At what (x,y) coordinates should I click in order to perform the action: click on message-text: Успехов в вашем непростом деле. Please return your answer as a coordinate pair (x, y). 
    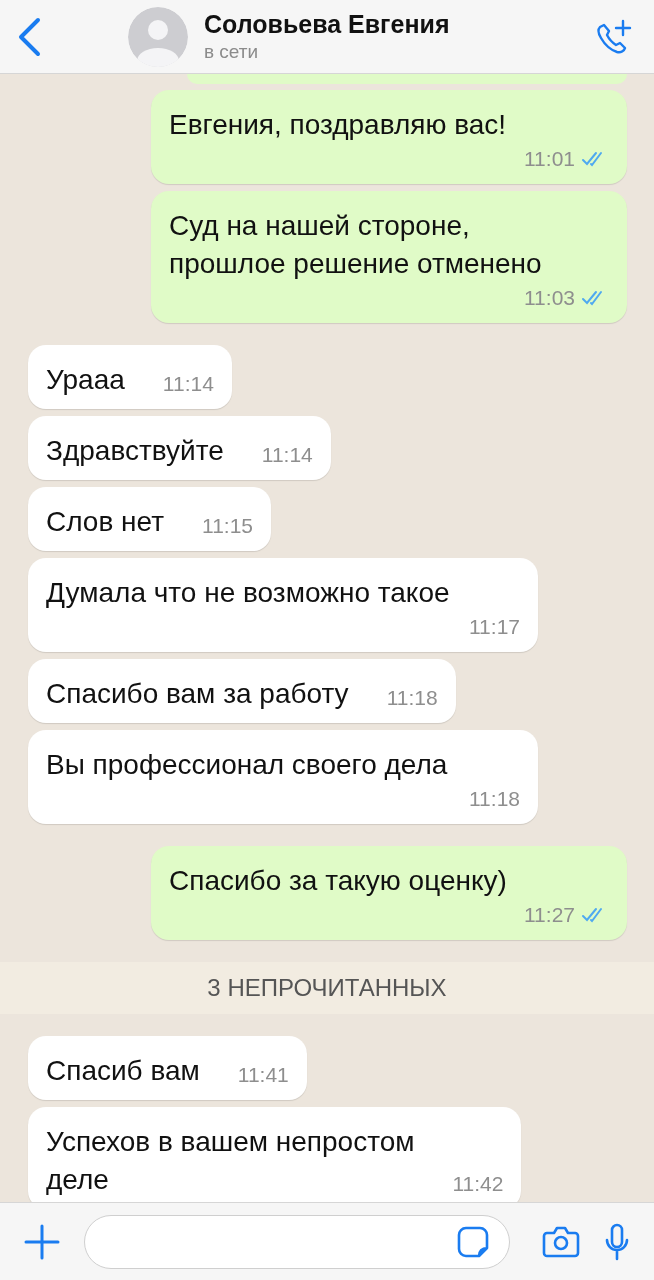
    Looking at the image, I should click on (230, 1161).